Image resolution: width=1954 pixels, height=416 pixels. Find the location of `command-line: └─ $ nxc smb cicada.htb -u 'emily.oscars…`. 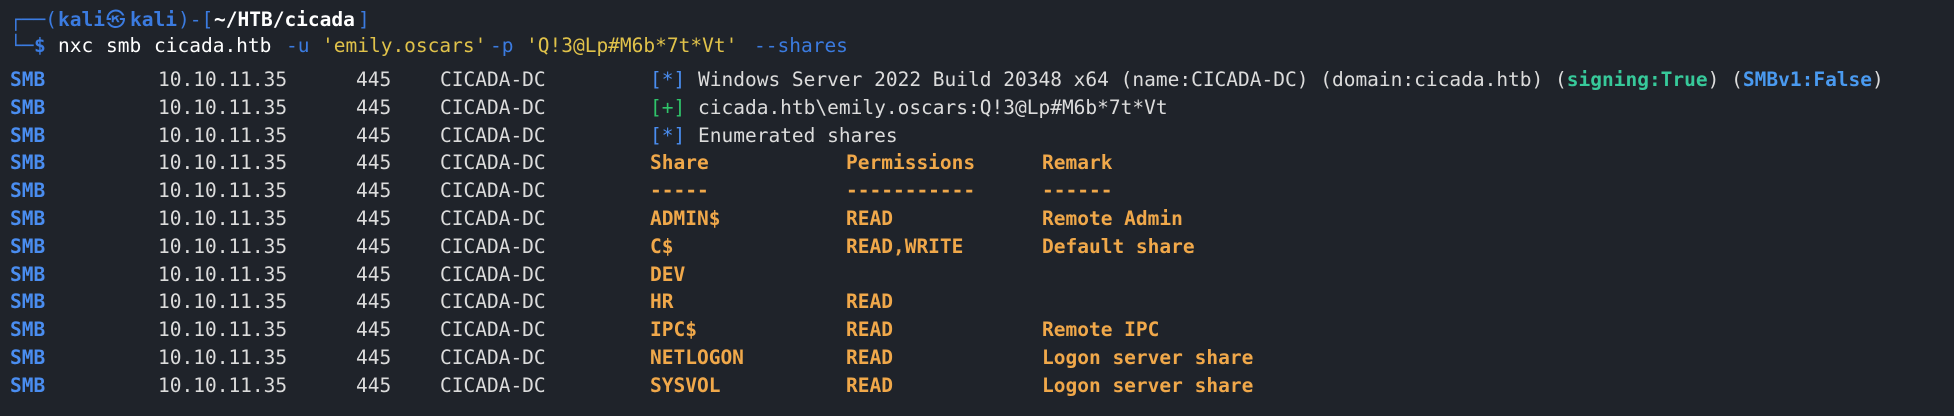

command-line: └─ $ nxc smb cicada.htb -u 'emily.oscars… is located at coordinates (424, 46).